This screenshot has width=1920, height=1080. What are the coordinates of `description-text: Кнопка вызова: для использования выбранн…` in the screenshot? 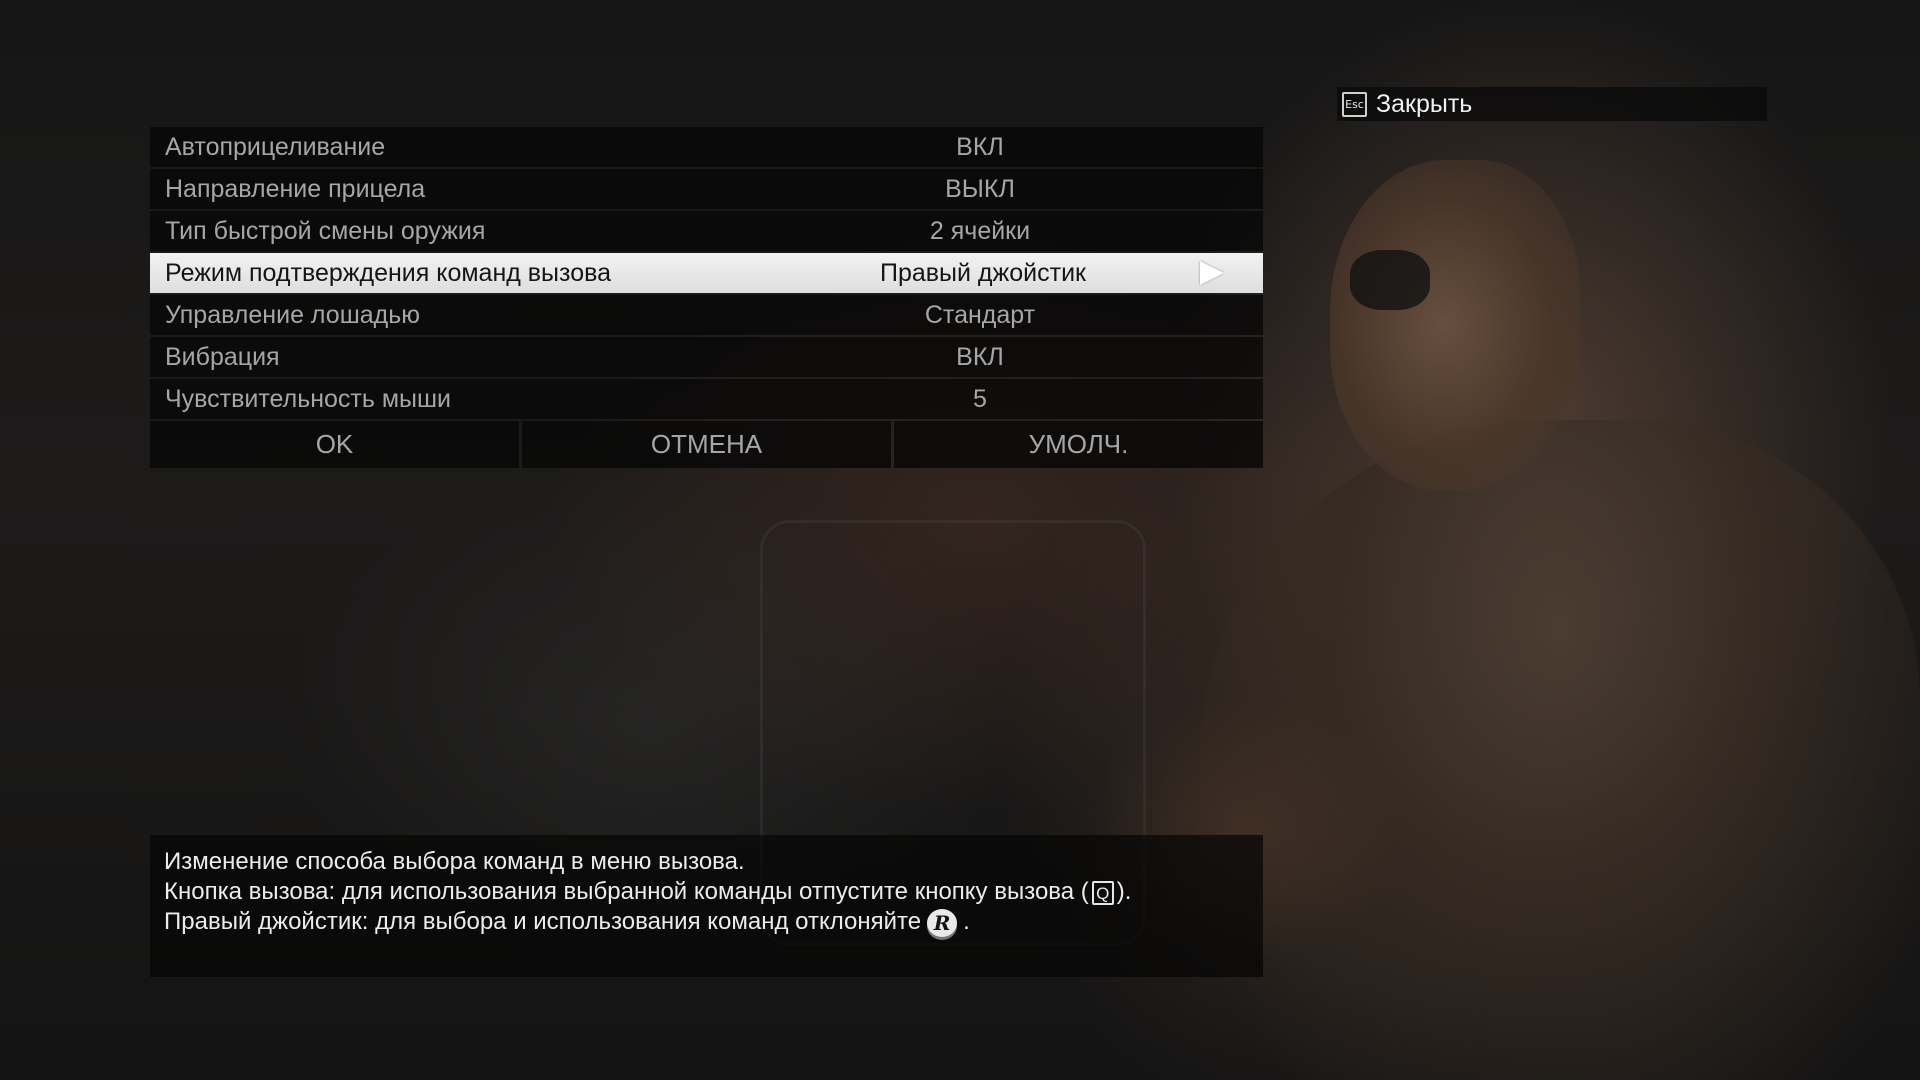 It's located at (626, 891).